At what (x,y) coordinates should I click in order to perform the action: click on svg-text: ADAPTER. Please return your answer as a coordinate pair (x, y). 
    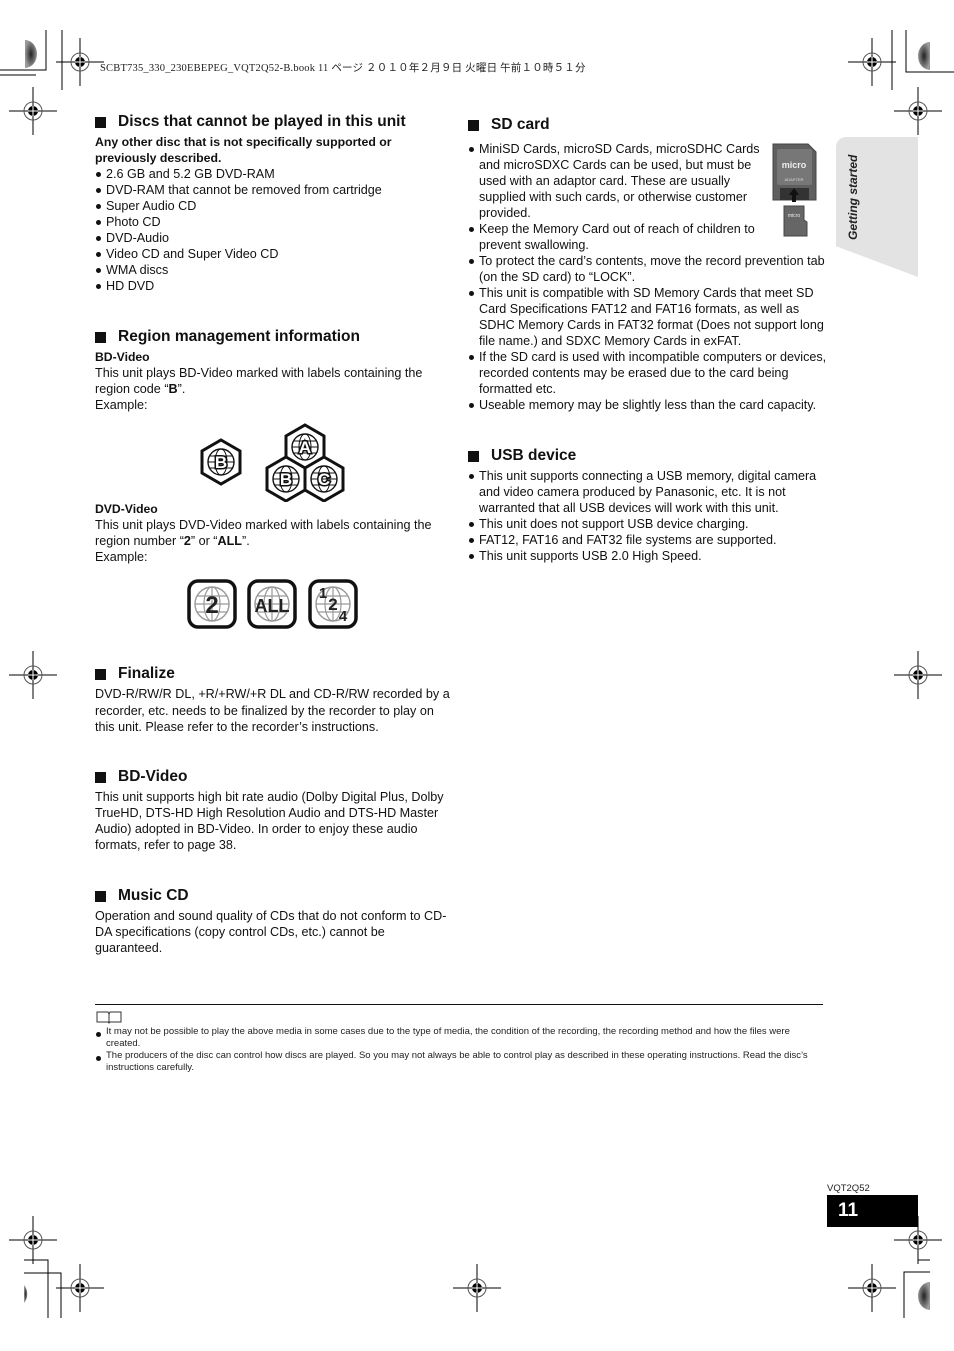
    Looking at the image, I should click on (794, 179).